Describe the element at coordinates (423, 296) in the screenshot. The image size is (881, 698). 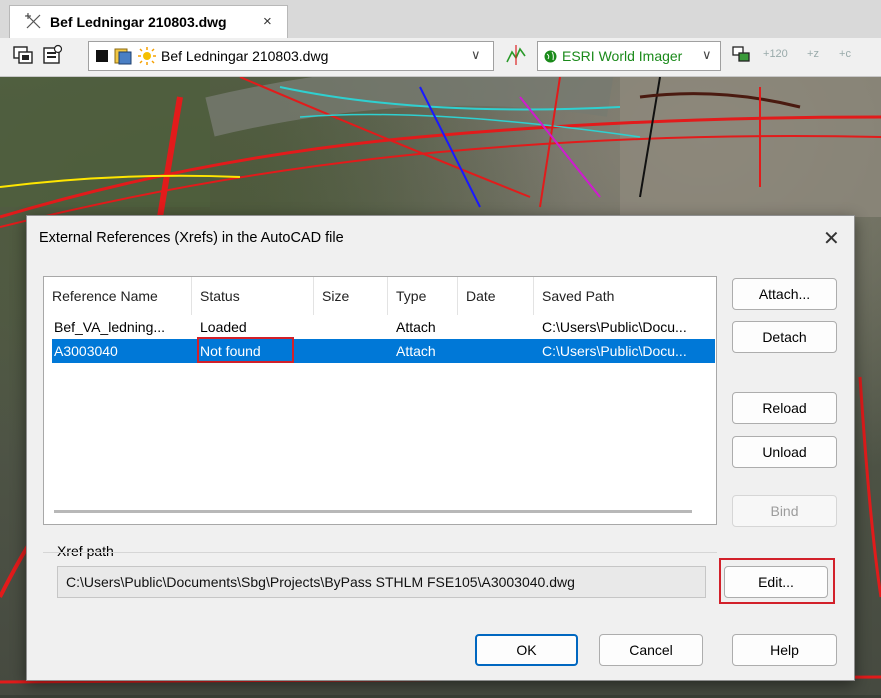
I see `column-header-type: Type` at that location.